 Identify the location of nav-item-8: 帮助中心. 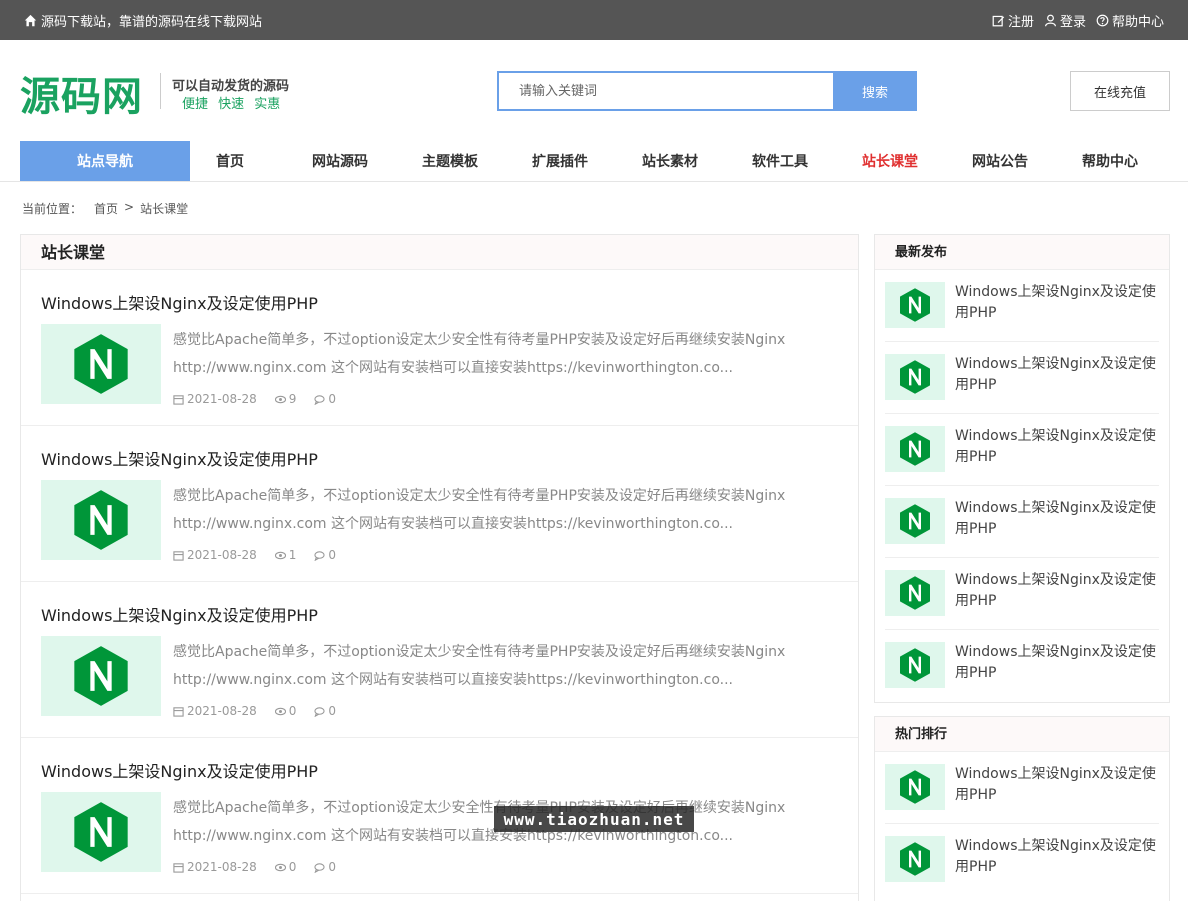
(1110, 161).